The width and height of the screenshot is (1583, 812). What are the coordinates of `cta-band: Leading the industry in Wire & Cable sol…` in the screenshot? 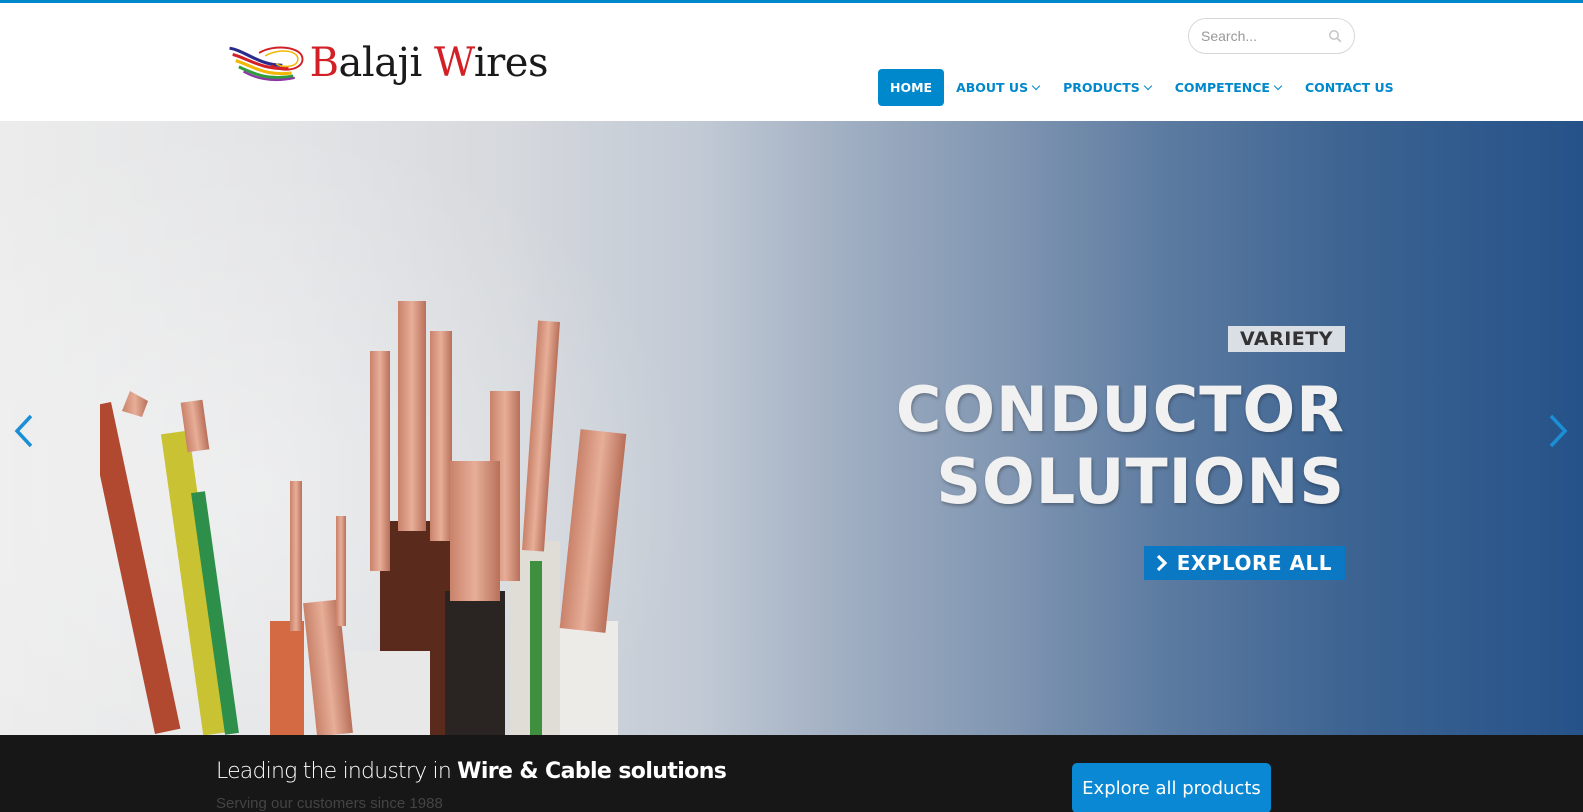 It's located at (791, 773).